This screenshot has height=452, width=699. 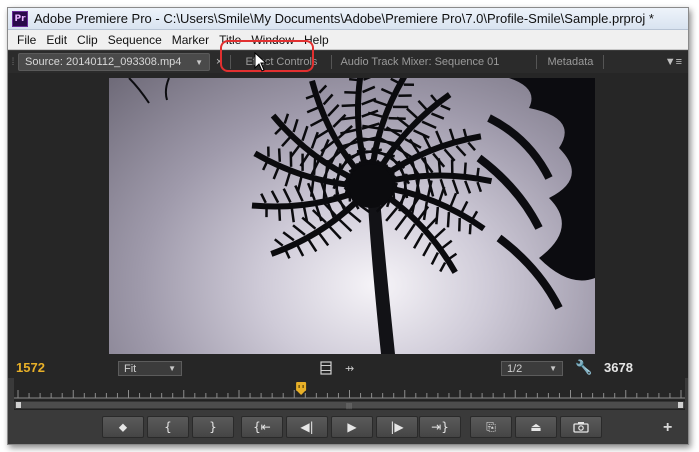 What do you see at coordinates (26, 40) in the screenshot?
I see `menu-file: File` at bounding box center [26, 40].